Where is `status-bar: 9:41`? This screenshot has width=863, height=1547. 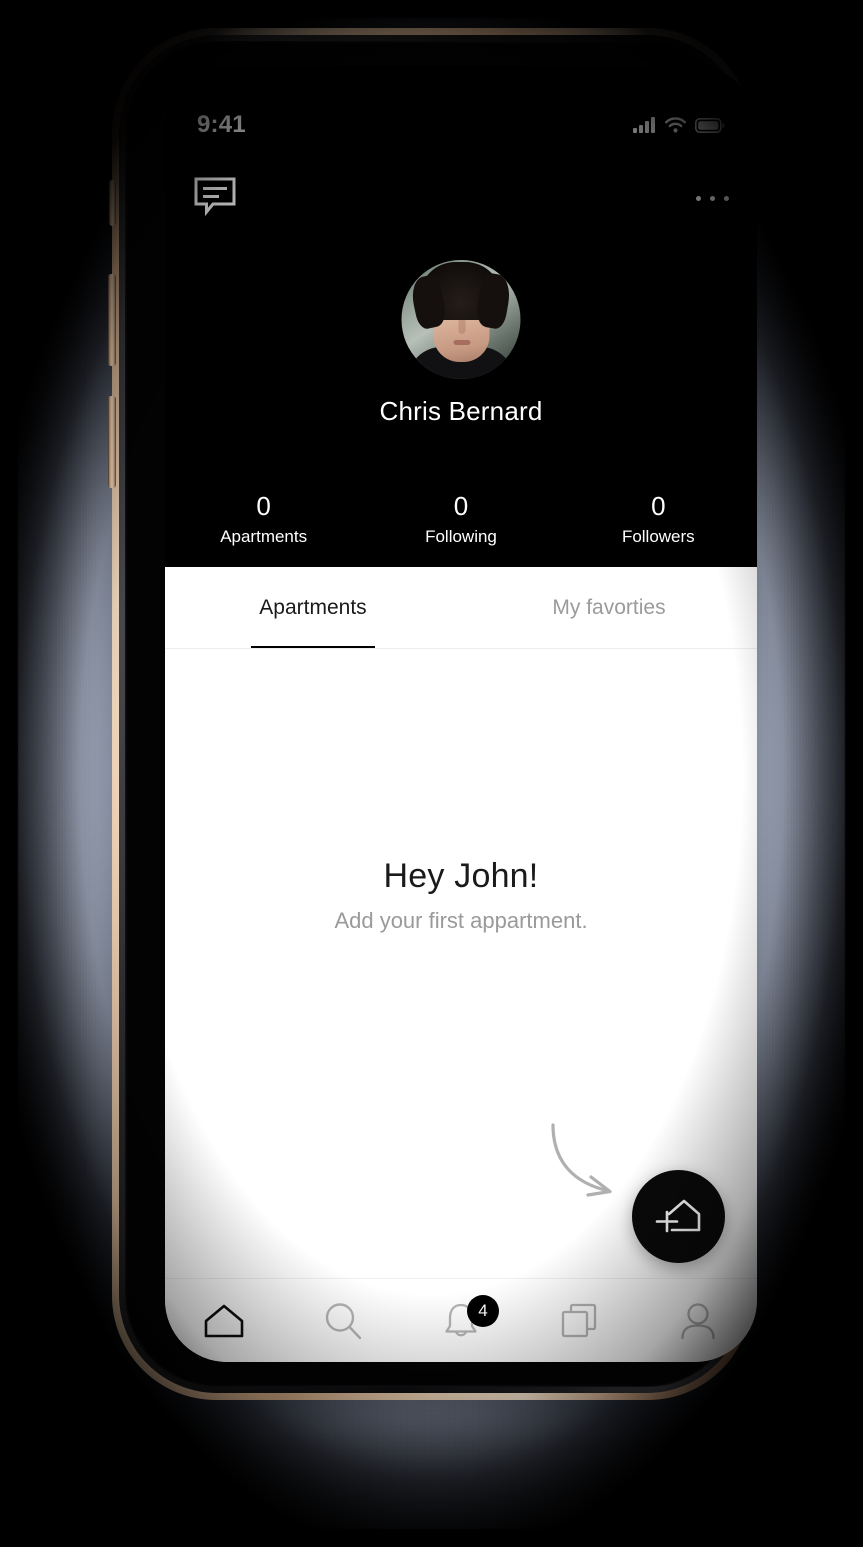 status-bar: 9:41 is located at coordinates (461, 125).